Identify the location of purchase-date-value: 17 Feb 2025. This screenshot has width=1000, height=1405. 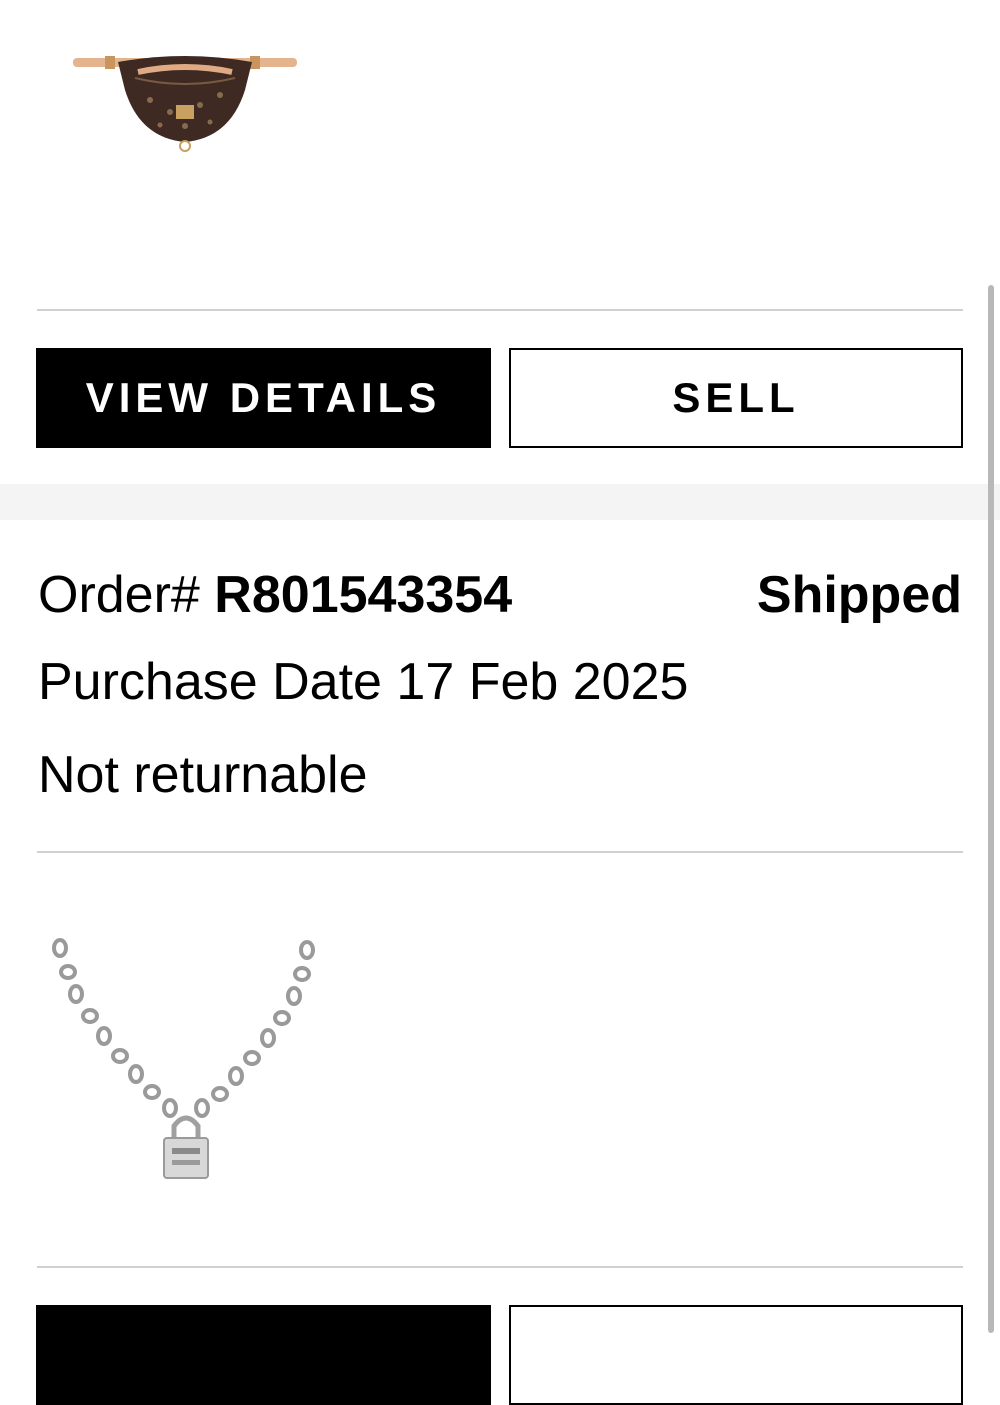
(542, 682).